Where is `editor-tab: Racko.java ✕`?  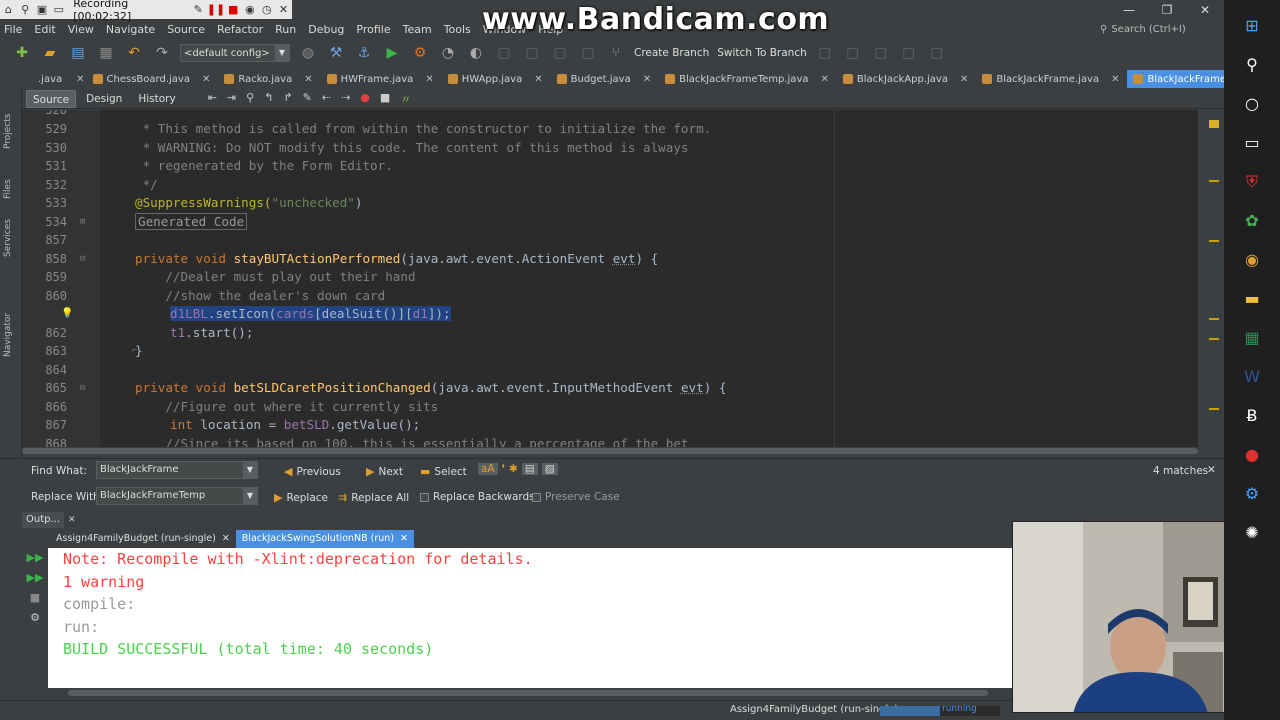
editor-tab: Racko.java ✕ is located at coordinates (269, 79).